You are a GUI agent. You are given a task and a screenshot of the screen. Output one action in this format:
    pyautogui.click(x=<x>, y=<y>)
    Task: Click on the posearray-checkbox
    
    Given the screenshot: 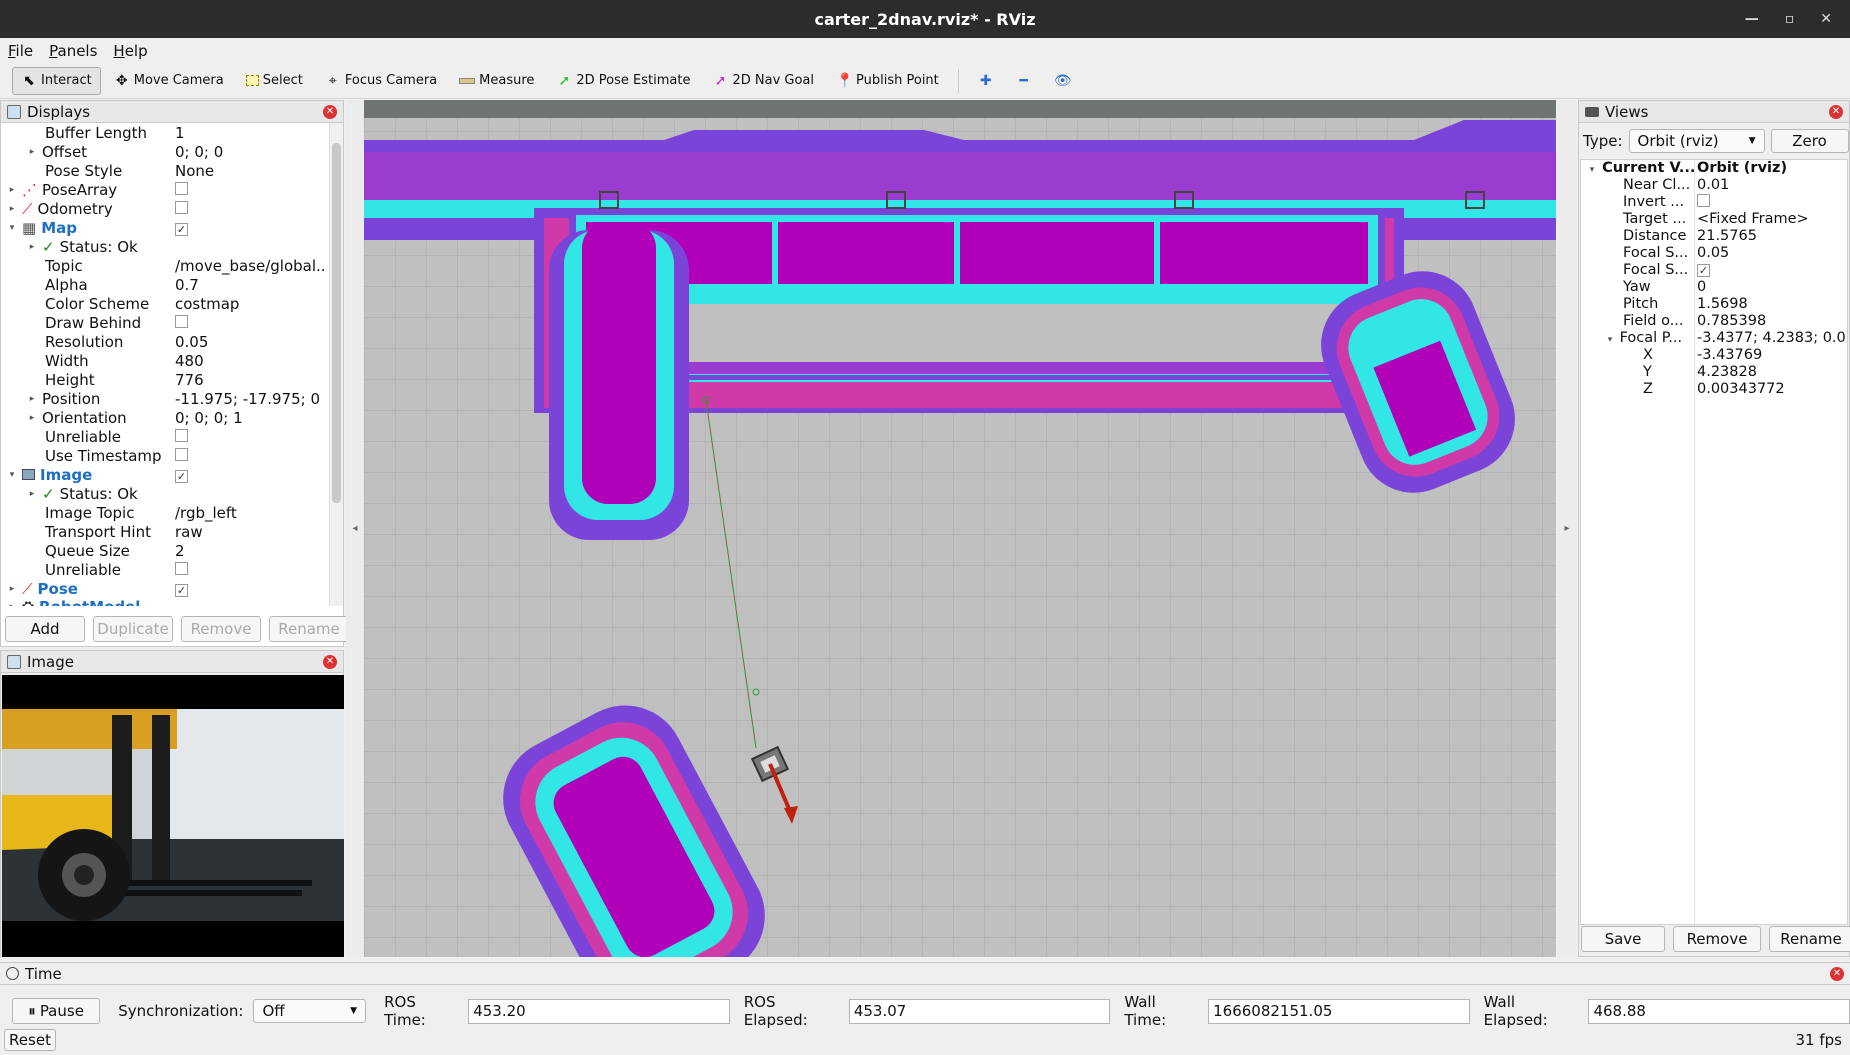 What is the action you would take?
    pyautogui.click(x=181, y=188)
    